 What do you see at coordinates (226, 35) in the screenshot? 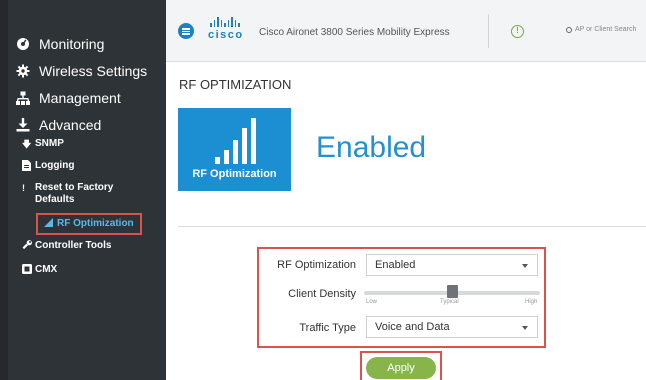
I see `cisco-logo-text: cisco` at bounding box center [226, 35].